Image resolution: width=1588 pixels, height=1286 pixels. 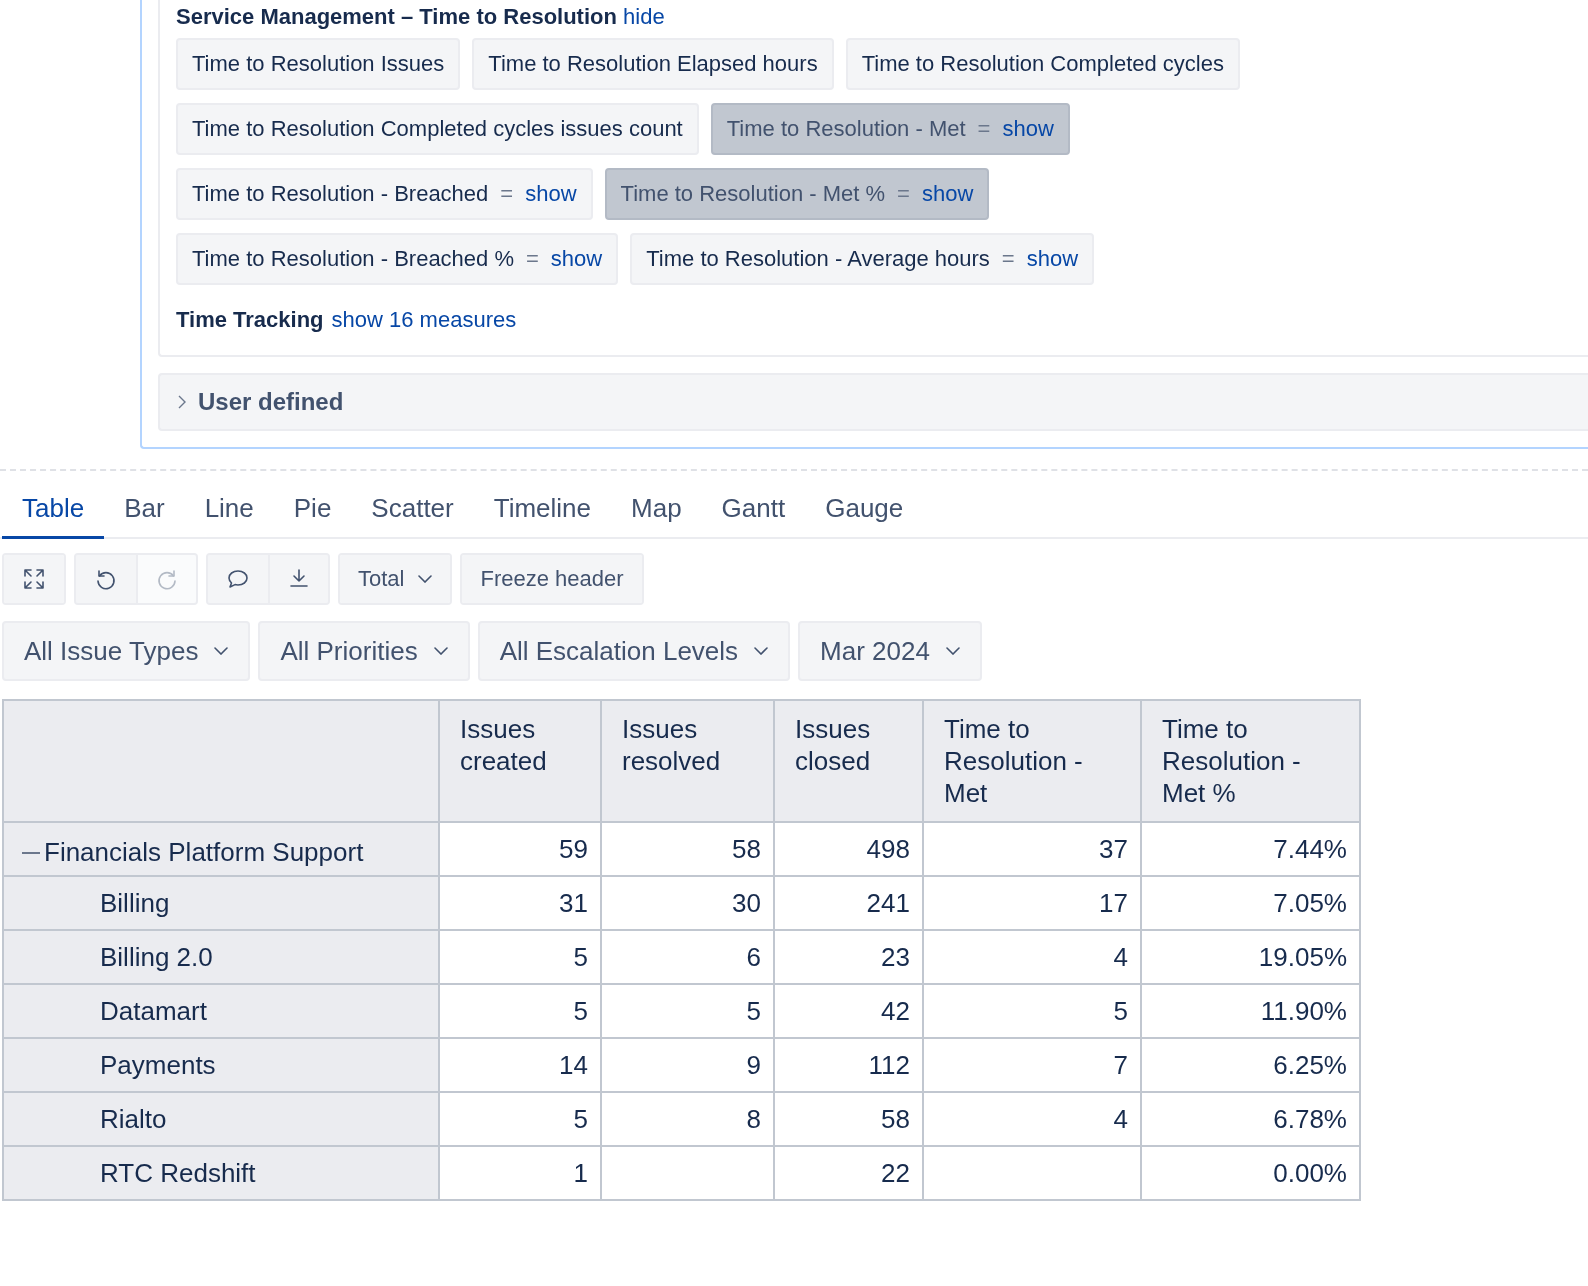 What do you see at coordinates (848, 957) in the screenshot?
I see `table-cell: 23` at bounding box center [848, 957].